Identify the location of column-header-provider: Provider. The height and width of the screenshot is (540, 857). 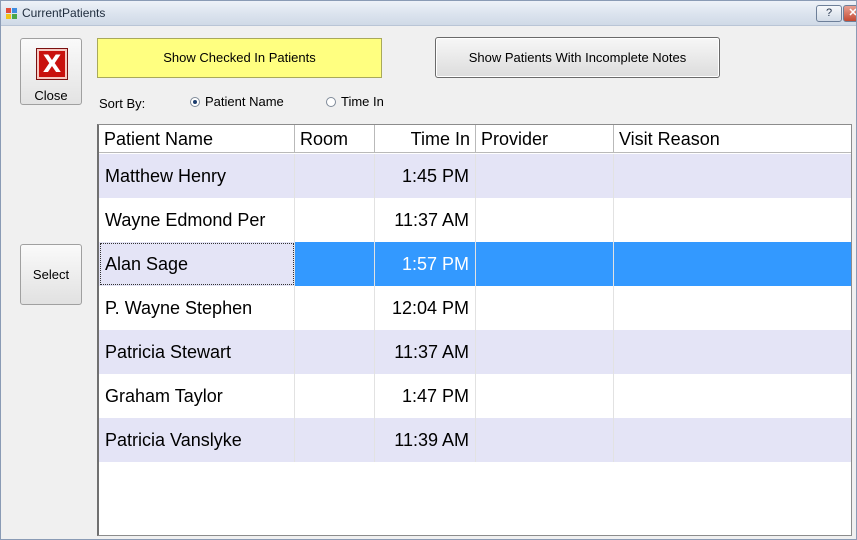
(545, 139).